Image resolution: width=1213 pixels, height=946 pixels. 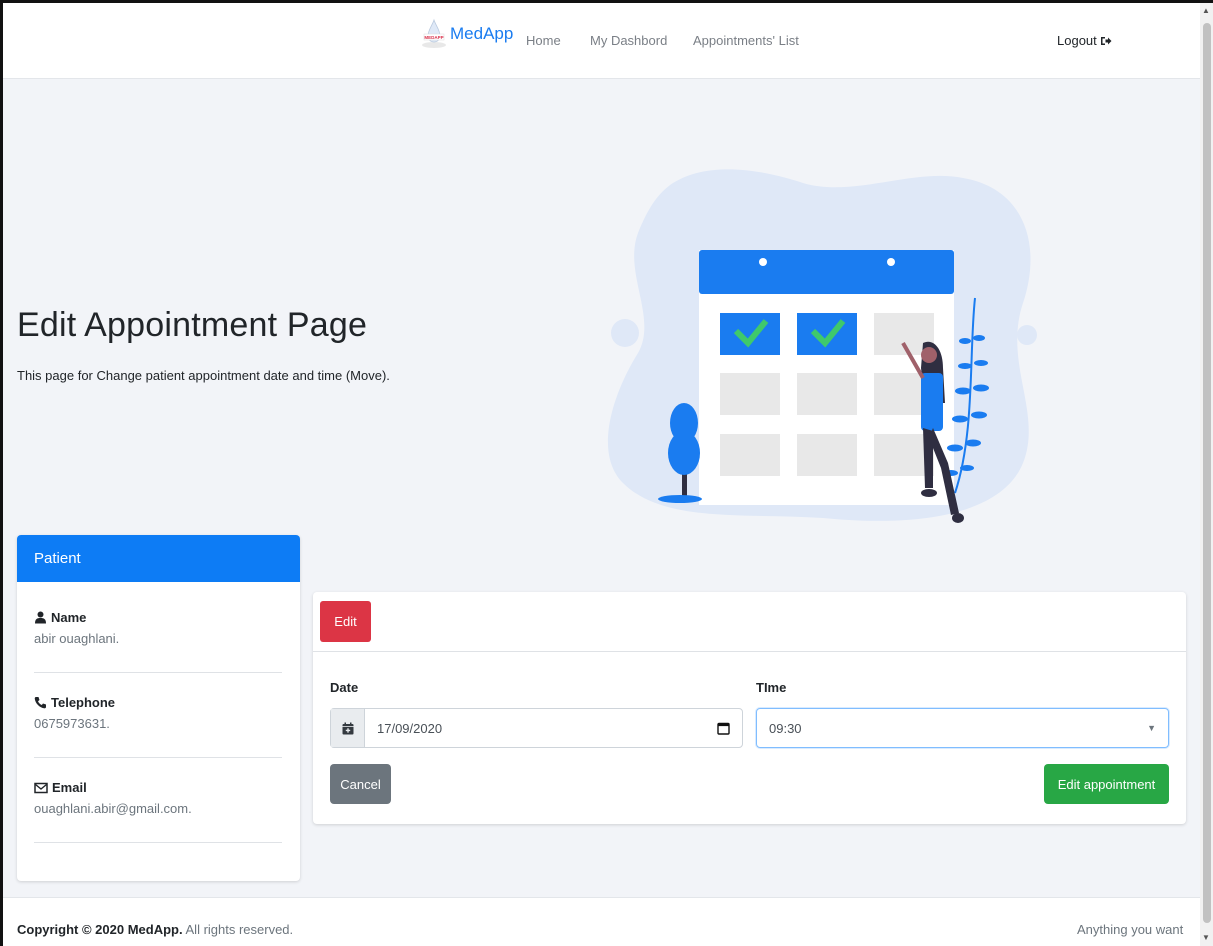 I want to click on page-scrollbar: ▲ ▼, so click(x=1206, y=474).